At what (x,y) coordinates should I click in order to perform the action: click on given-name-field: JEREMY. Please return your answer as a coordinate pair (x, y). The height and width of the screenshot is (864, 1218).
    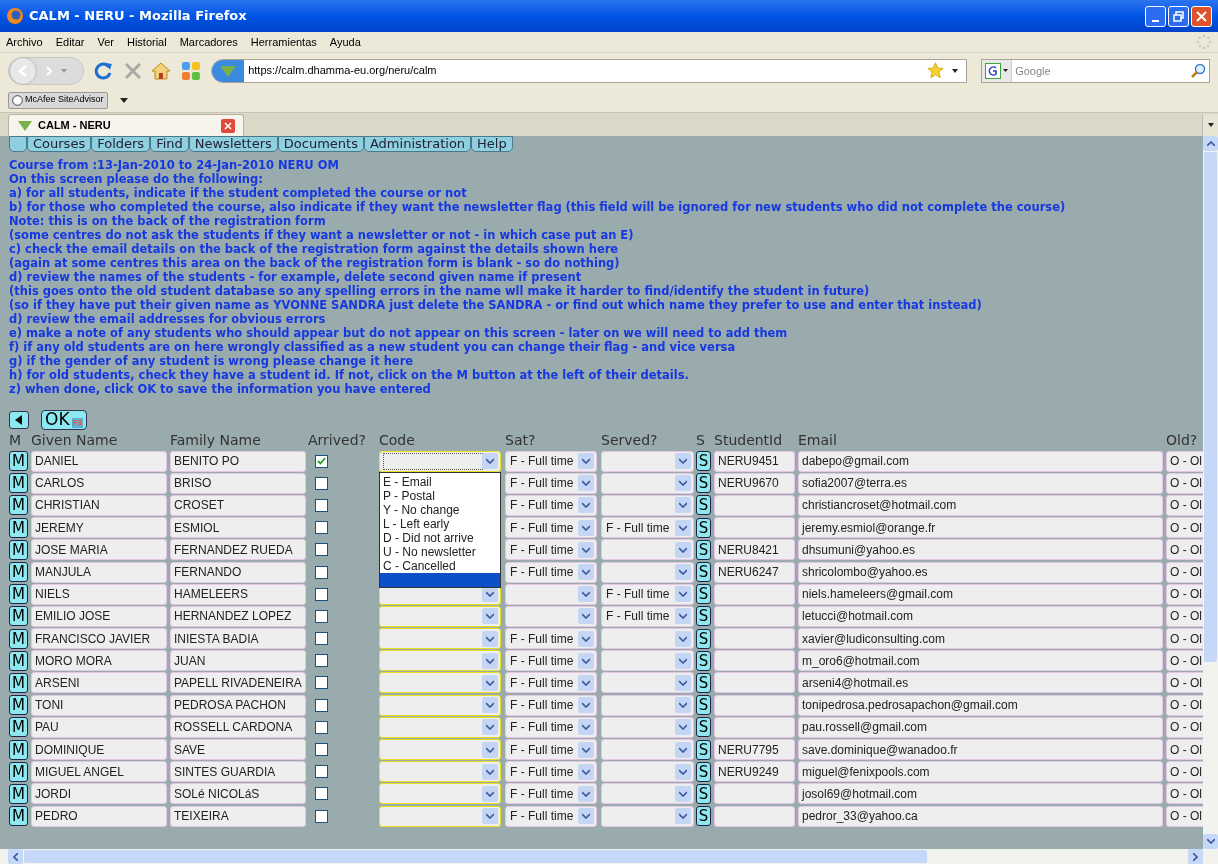
    Looking at the image, I should click on (99, 528).